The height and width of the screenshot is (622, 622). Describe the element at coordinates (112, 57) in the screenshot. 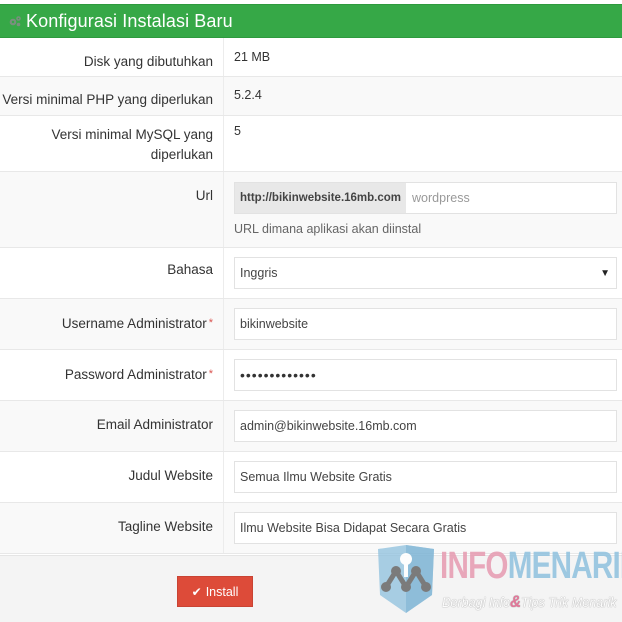

I see `disk-label: Disk yang dibutuhkan` at that location.